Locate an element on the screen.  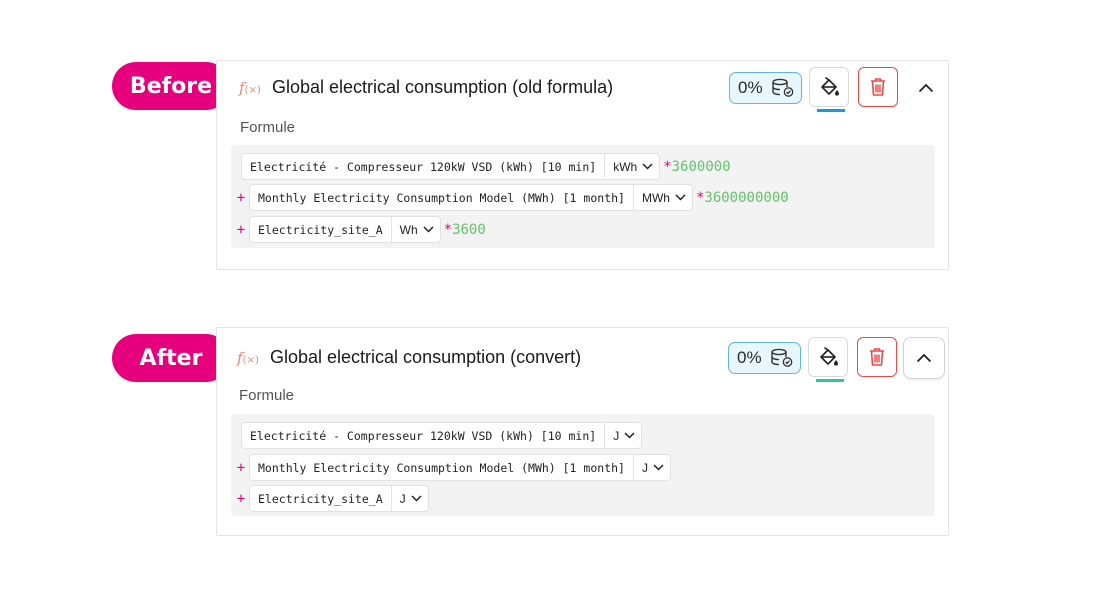
multiplier: *3600000 is located at coordinates (696, 167).